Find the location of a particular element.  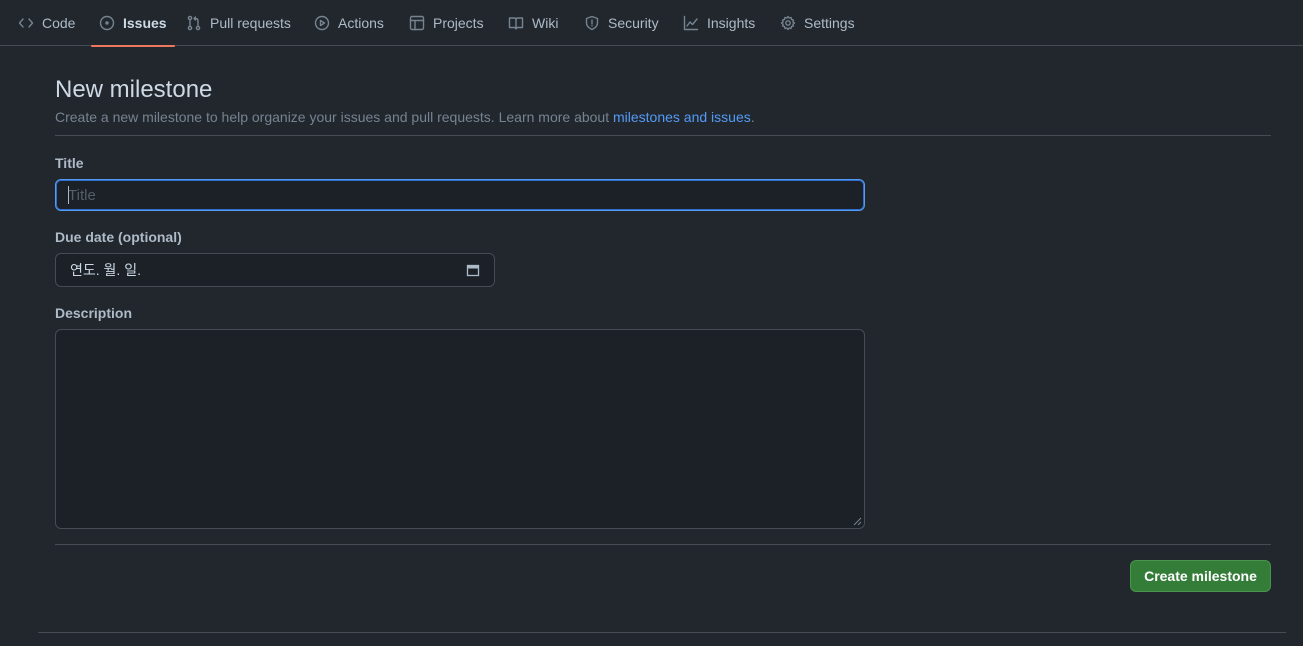

resize-grip-icon is located at coordinates (857, 521).